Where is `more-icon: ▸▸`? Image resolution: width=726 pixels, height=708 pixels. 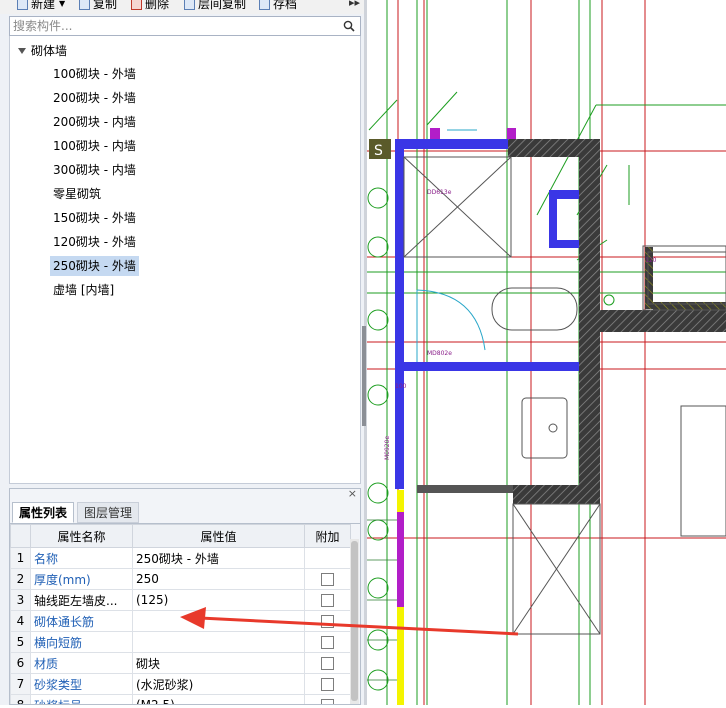 more-icon: ▸▸ is located at coordinates (354, 4).